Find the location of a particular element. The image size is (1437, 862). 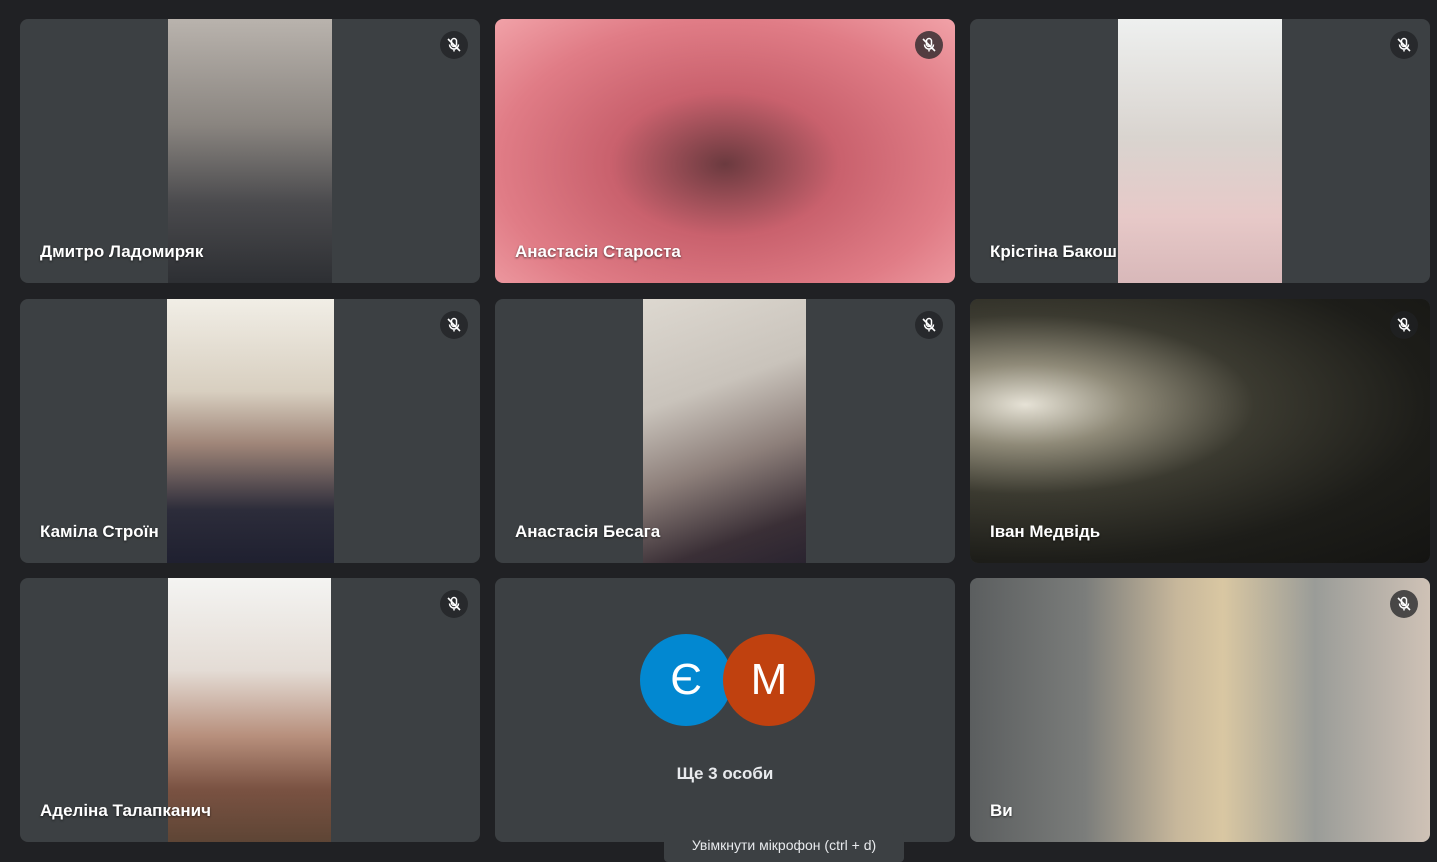

participant-name: Каміла Строїн is located at coordinates (99, 531).